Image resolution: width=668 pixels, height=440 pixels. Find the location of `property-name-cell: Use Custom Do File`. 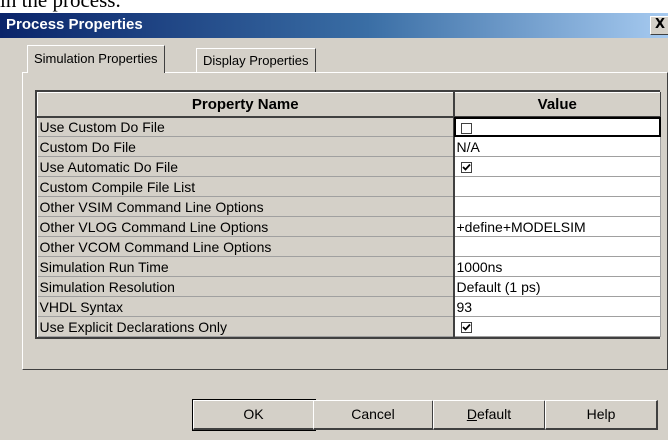

property-name-cell: Use Custom Do File is located at coordinates (246, 126).